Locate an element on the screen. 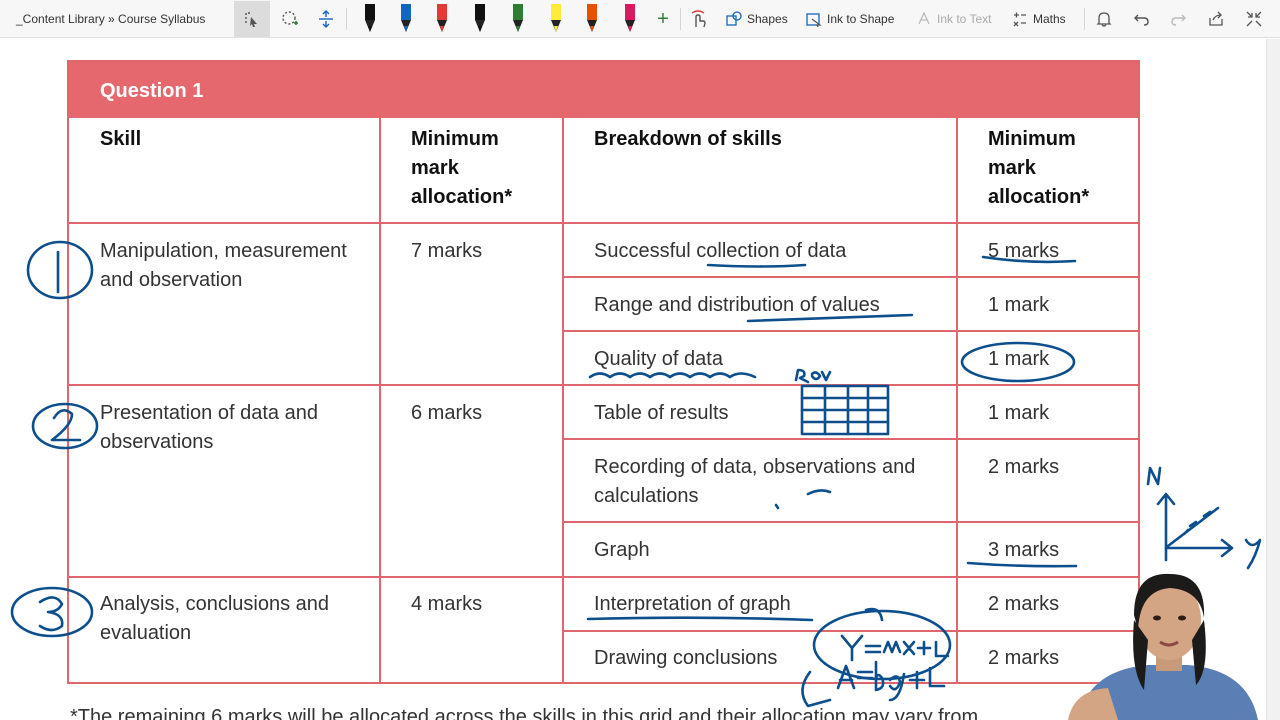 Image resolution: width=1280 pixels, height=720 pixels. breakdown-marks-cell: 2 marks is located at coordinates (1024, 467).